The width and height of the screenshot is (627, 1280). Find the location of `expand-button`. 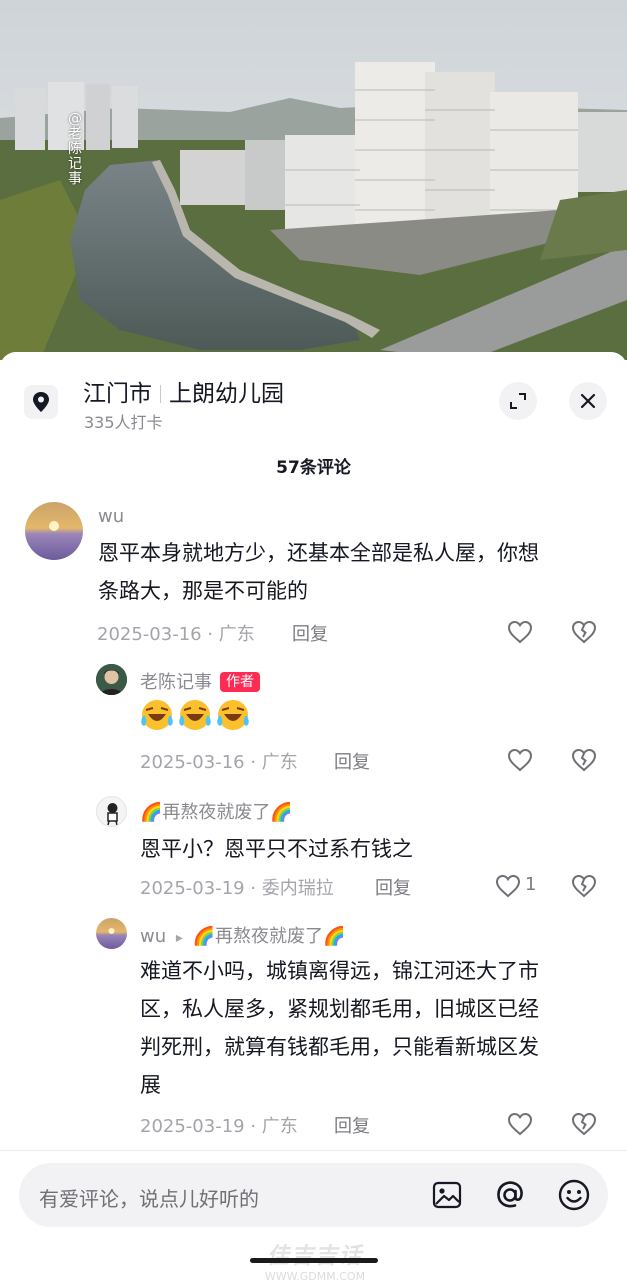

expand-button is located at coordinates (518, 401).